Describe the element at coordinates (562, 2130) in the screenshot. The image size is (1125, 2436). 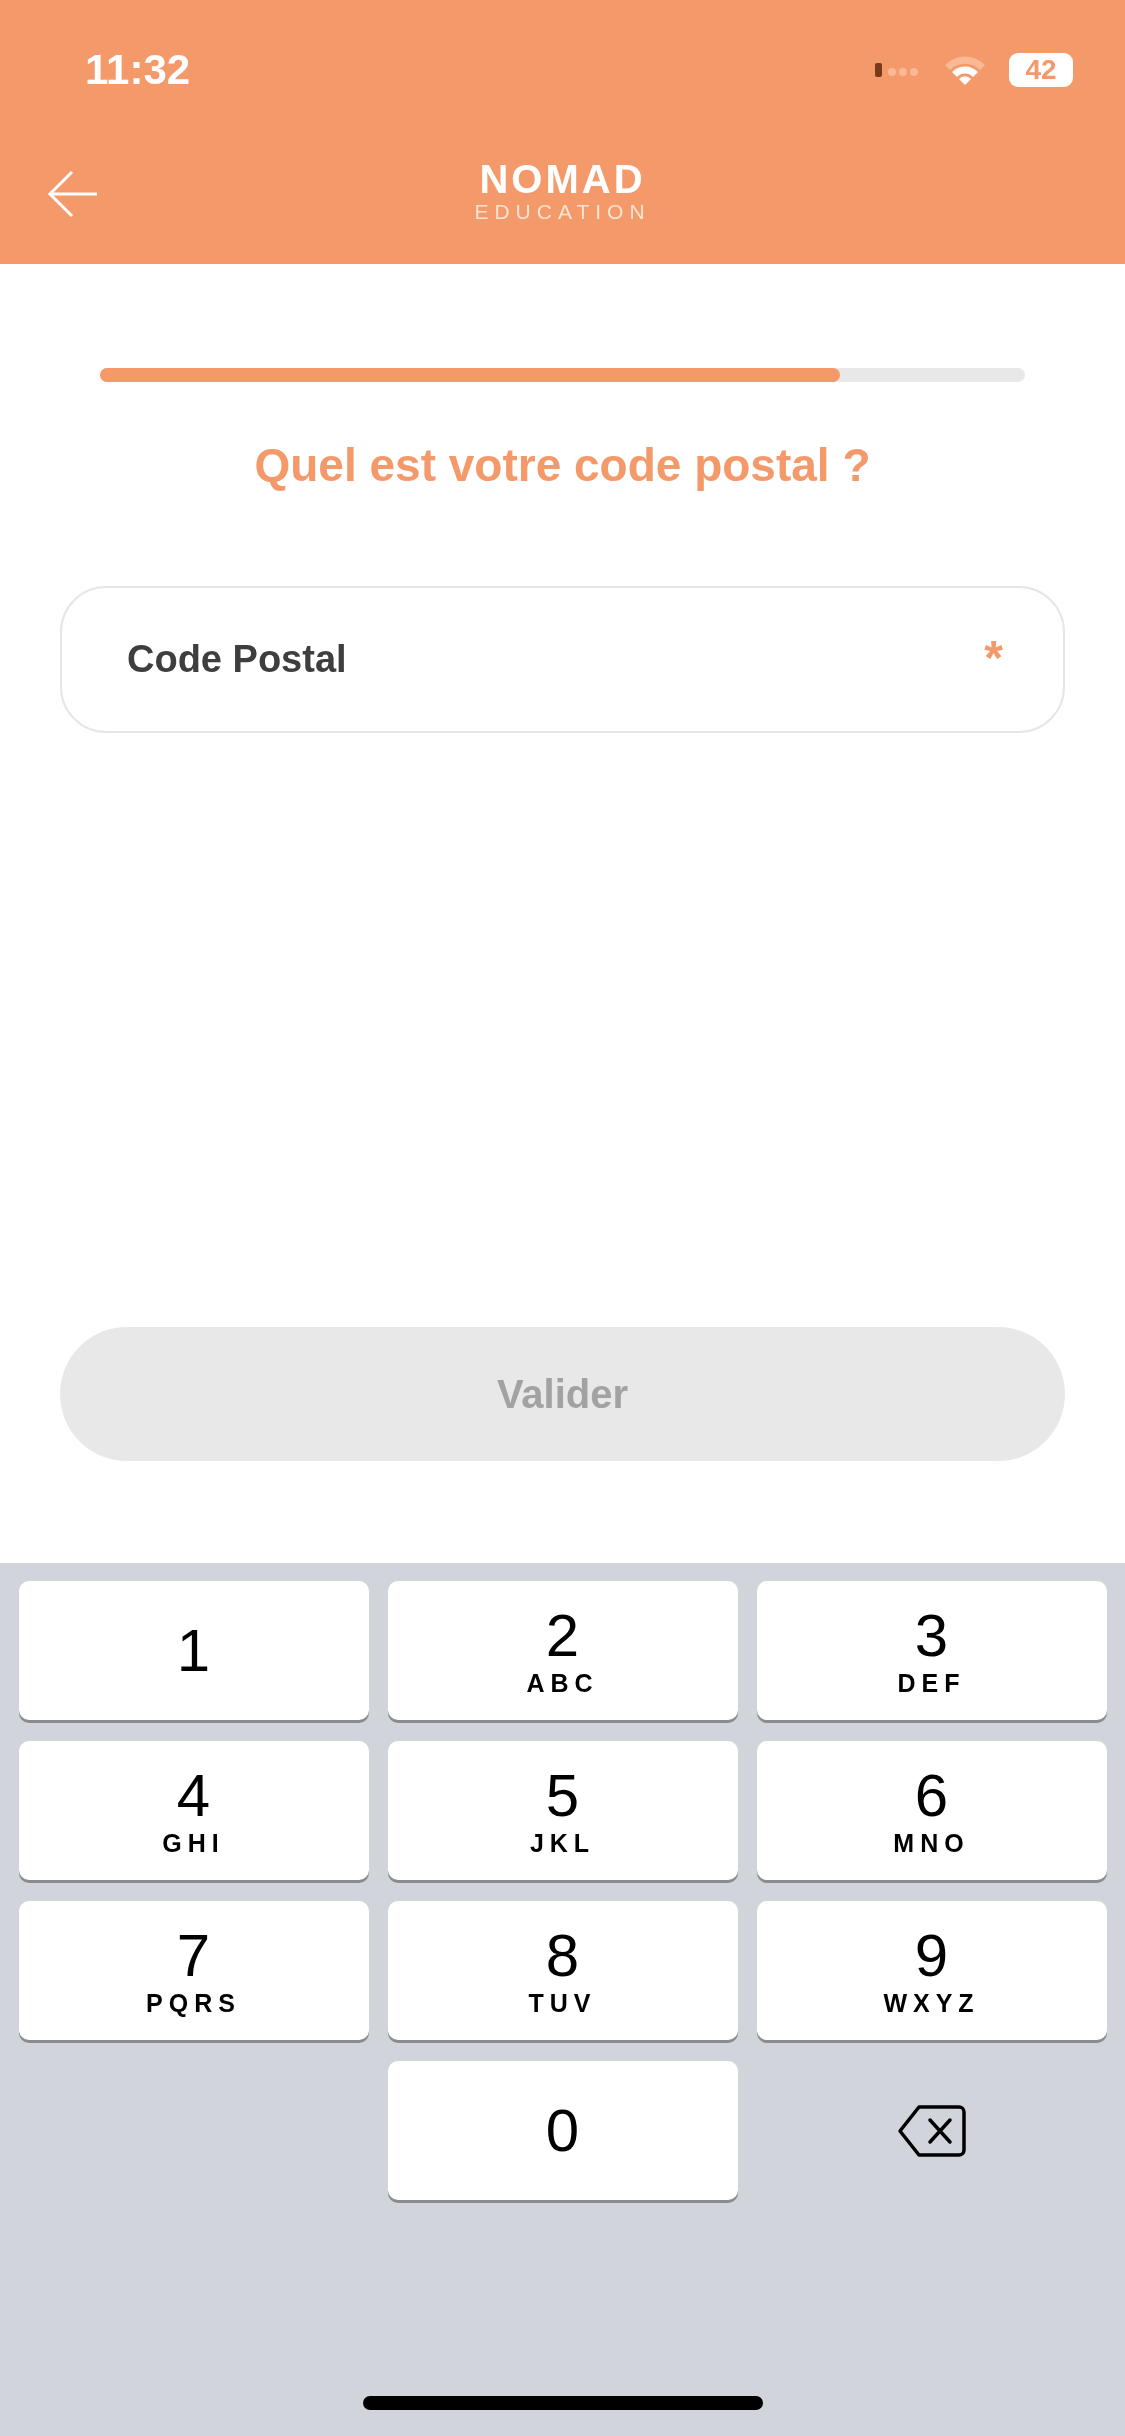
I see `keypad-key: 0` at that location.